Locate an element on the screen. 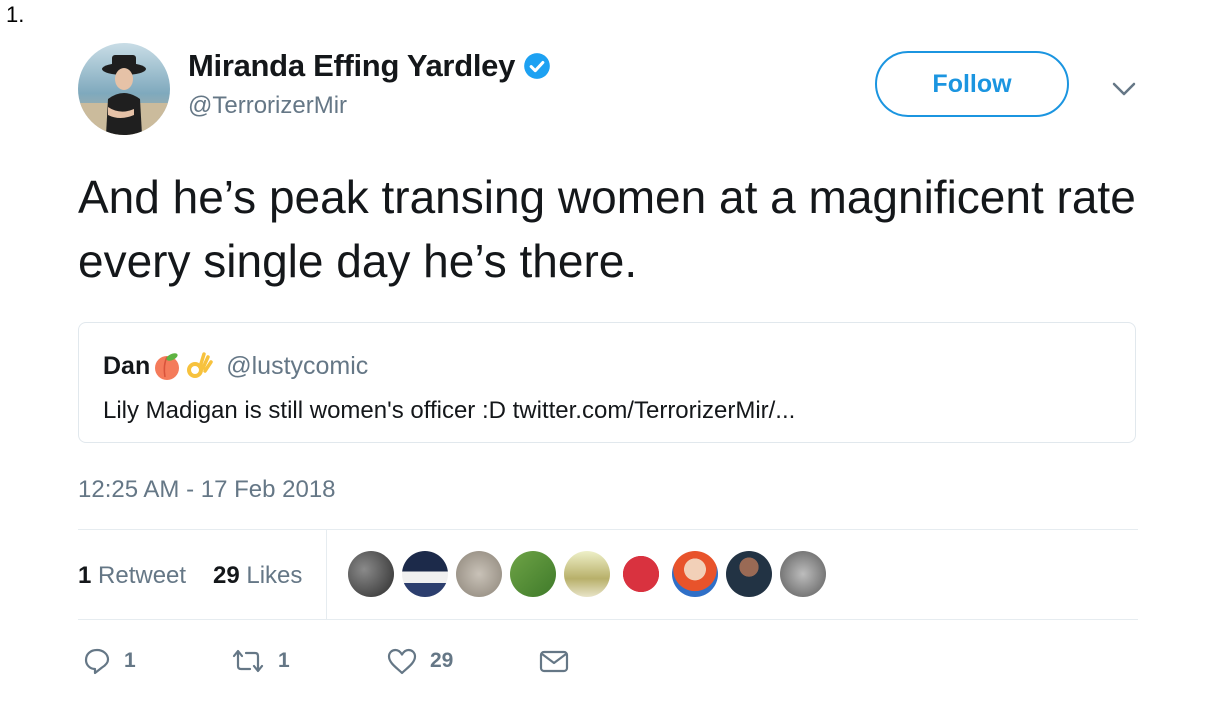 This screenshot has width=1217, height=711. tweet-actions: 1 1 29 is located at coordinates (608, 666).